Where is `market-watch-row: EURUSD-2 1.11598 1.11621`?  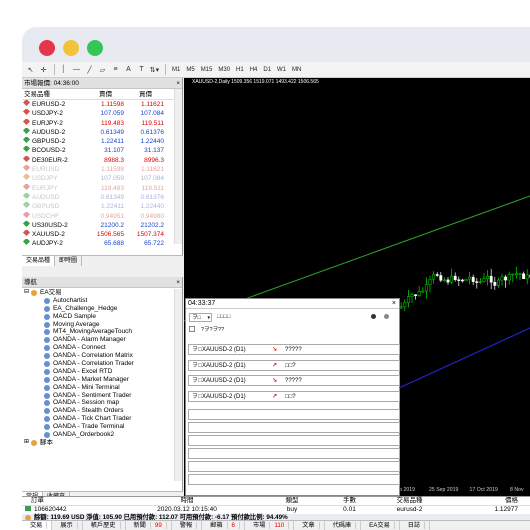 market-watch-row: EURUSD-2 1.11598 1.11621 is located at coordinates (102, 104).